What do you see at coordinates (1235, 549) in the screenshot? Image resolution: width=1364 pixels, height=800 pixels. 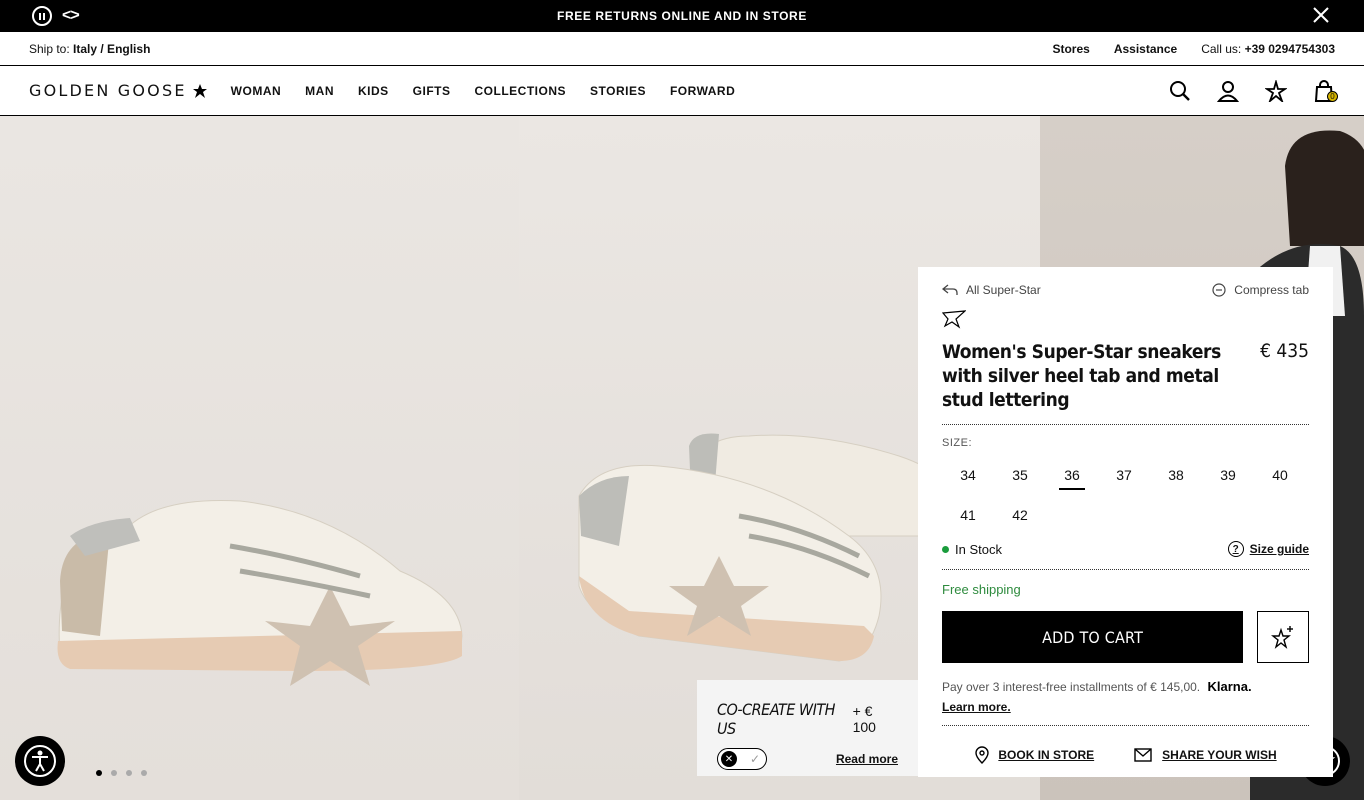 I see `question-icon: ?` at bounding box center [1235, 549].